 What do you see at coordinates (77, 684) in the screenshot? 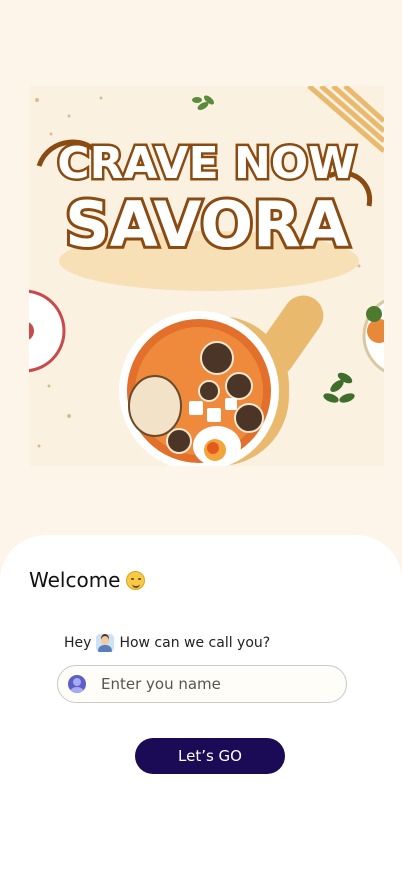
I see `user-icon` at bounding box center [77, 684].